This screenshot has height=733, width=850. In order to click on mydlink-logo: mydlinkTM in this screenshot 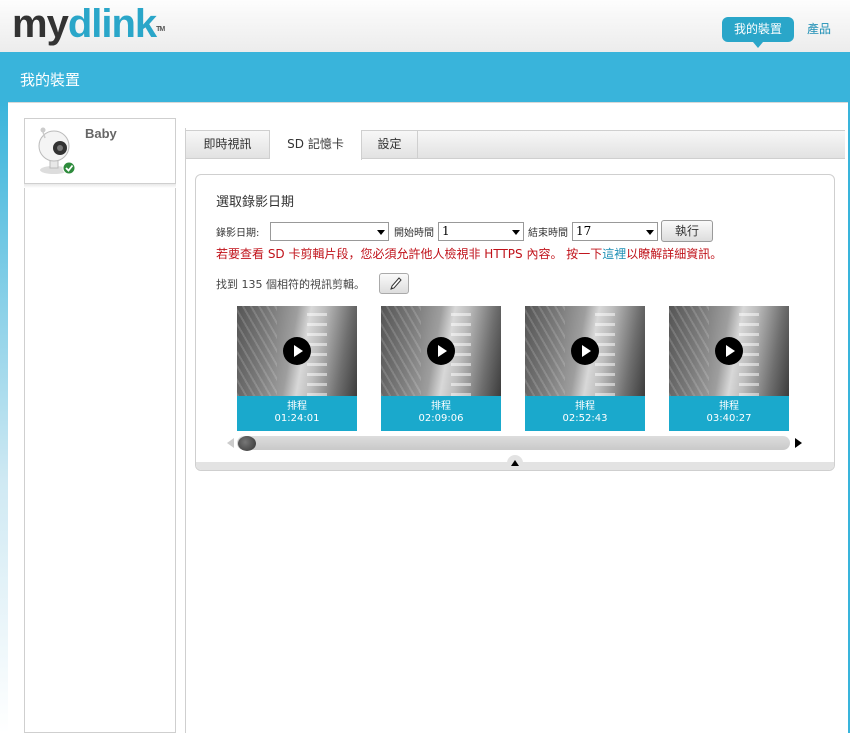, I will do `click(88, 24)`.